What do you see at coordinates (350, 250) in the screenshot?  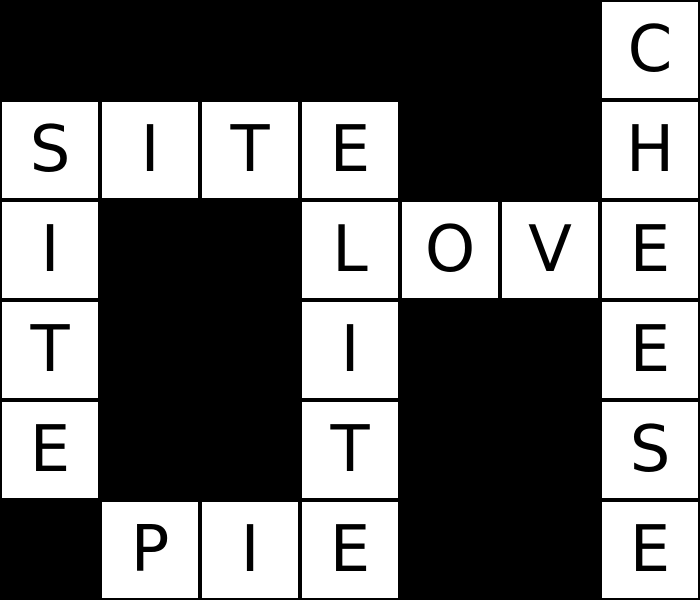 I see `crossword-letter-cell: L` at bounding box center [350, 250].